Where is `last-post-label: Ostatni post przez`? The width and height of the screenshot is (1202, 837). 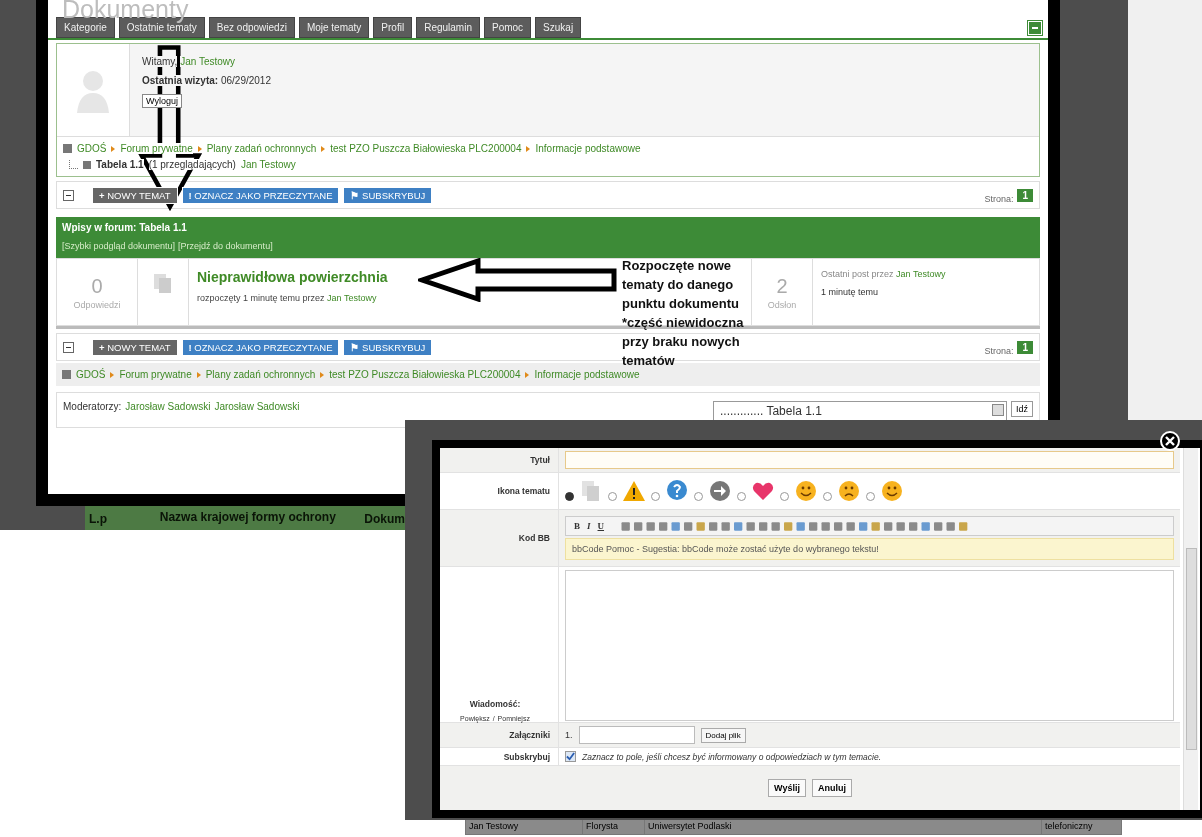 last-post-label: Ostatni post przez is located at coordinates (857, 274).